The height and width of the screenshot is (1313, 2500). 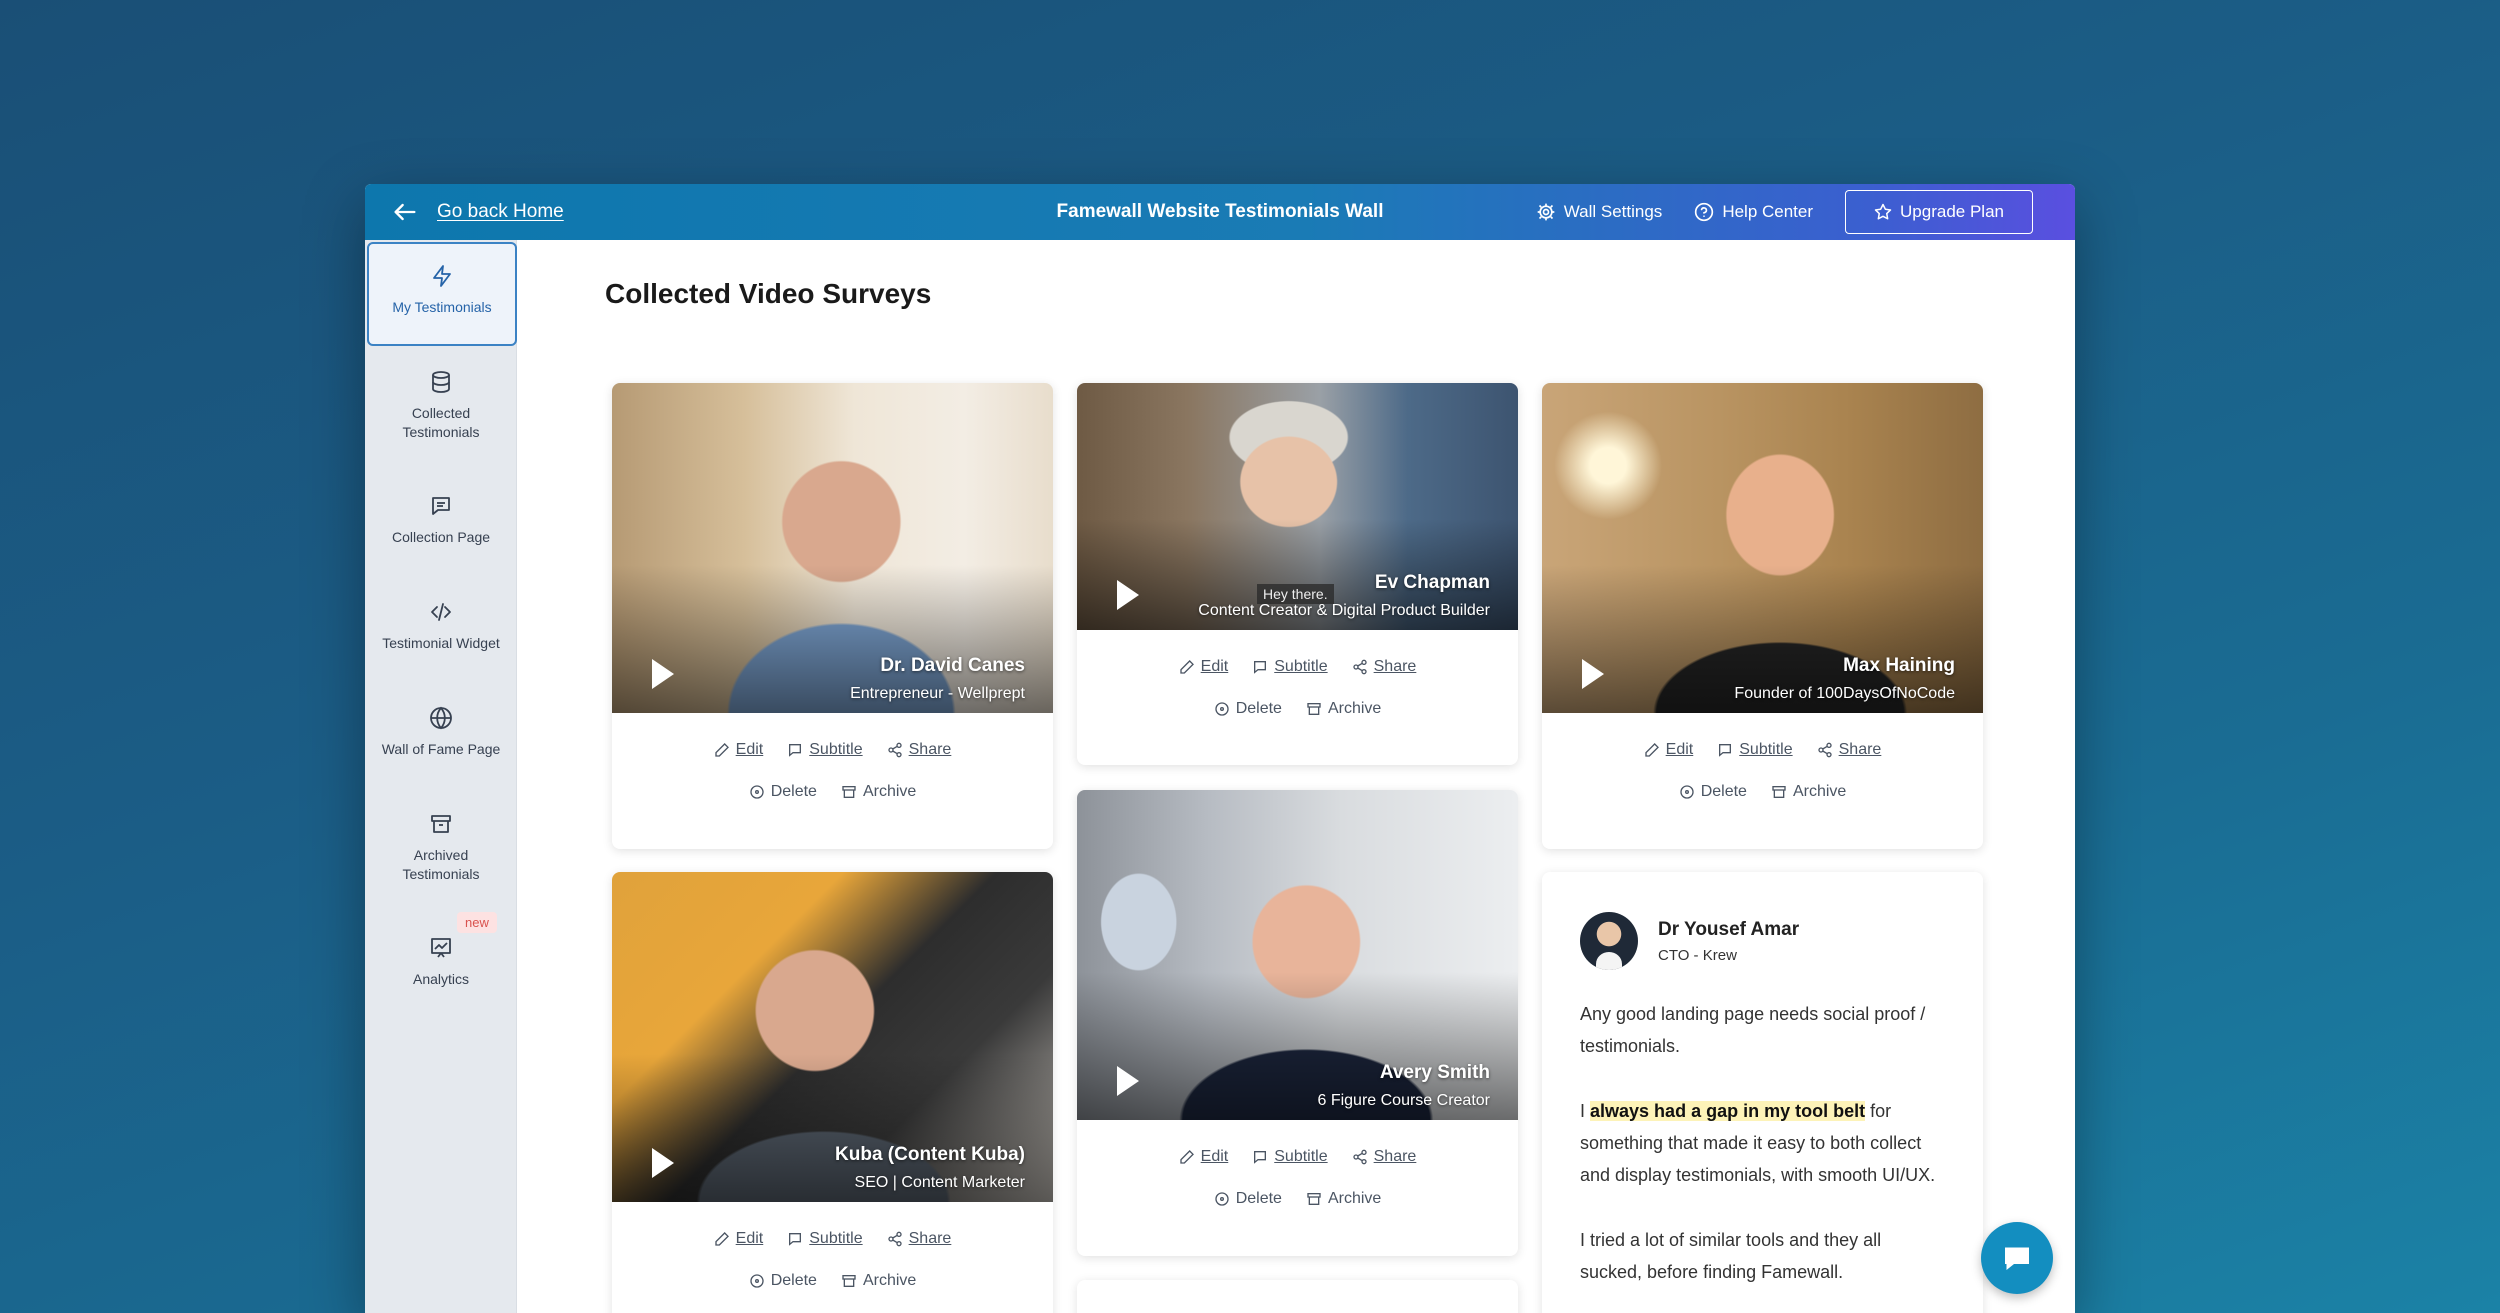 I want to click on sidebar-item-collection-page: Collection Page, so click(x=441, y=520).